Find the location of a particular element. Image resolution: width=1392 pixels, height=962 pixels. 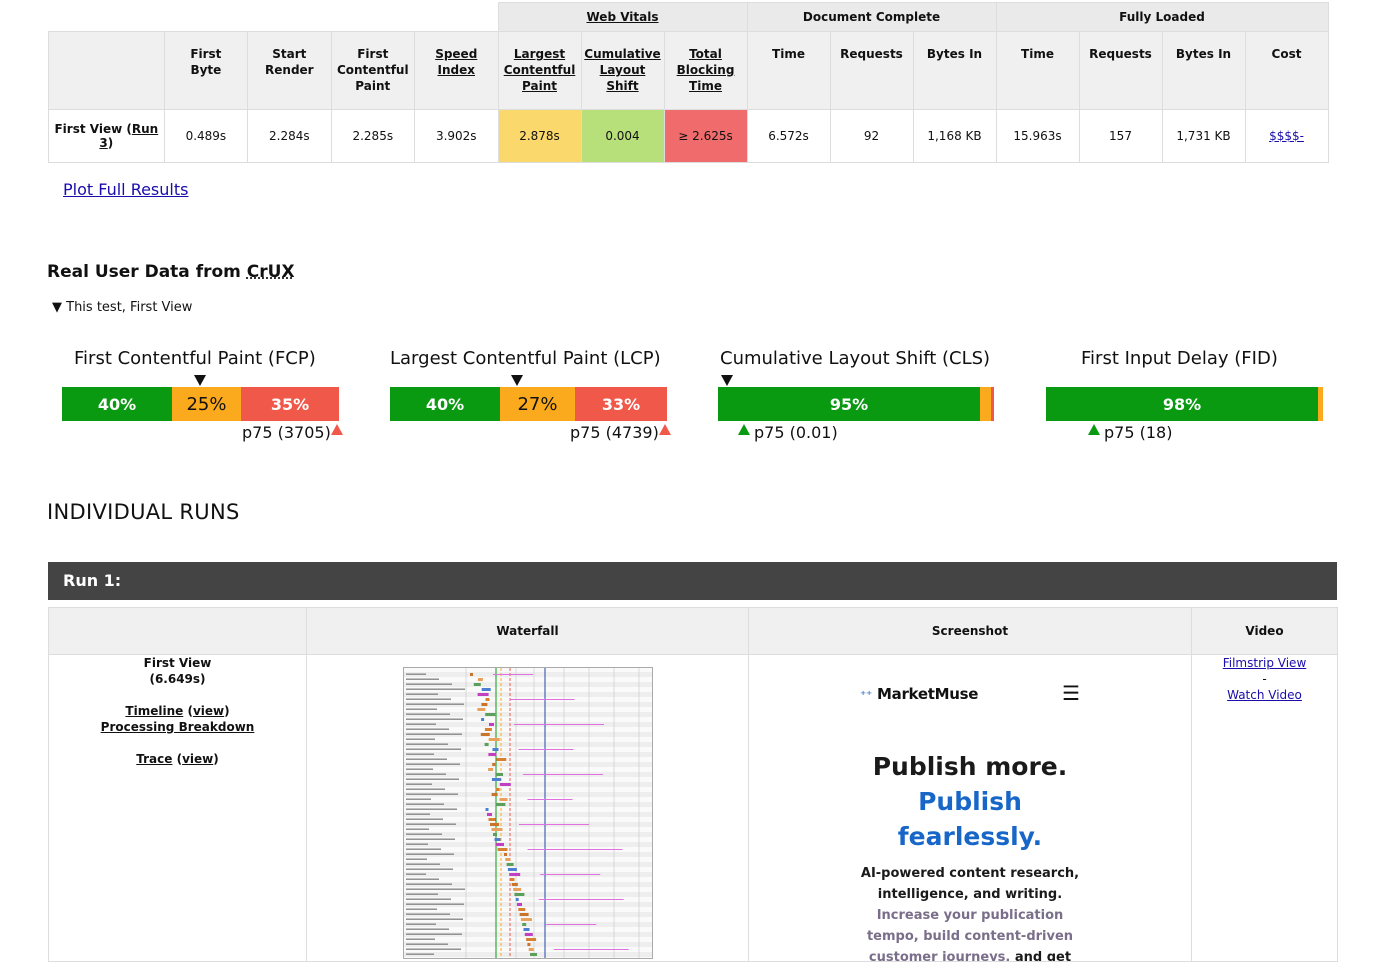

p75-label: p75 (18) is located at coordinates (1138, 432).